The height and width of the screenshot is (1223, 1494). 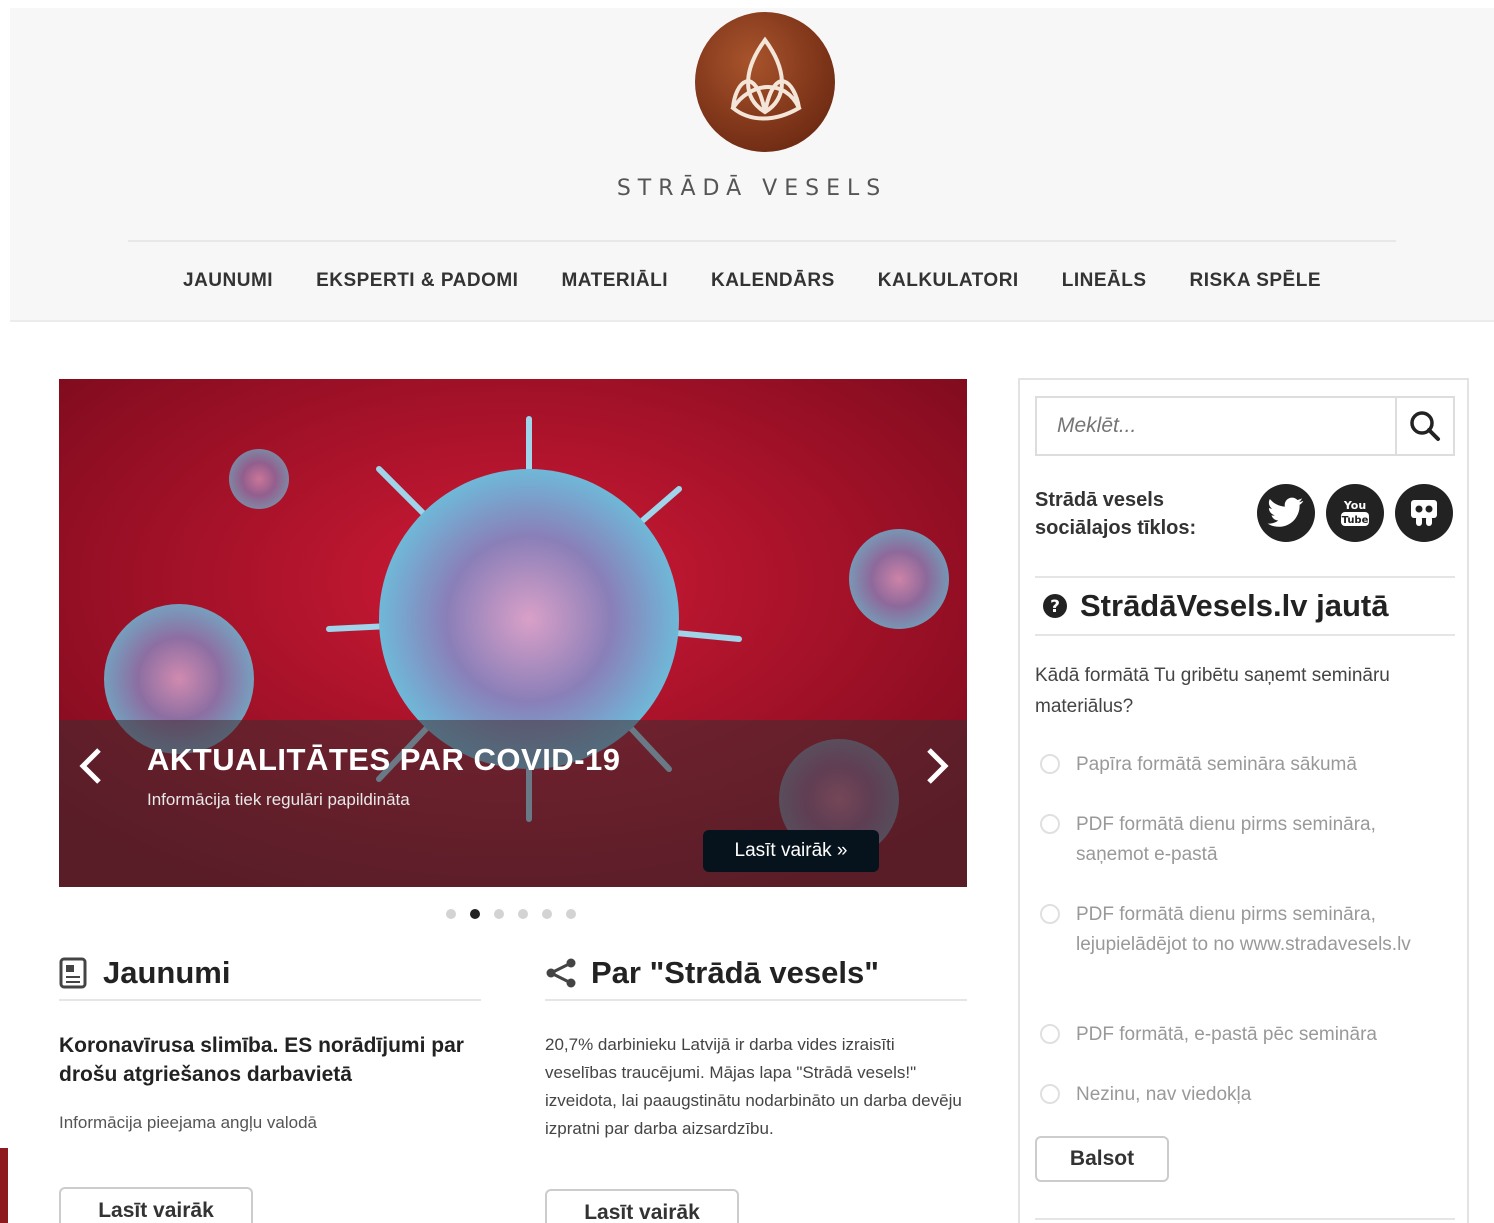 What do you see at coordinates (614, 281) in the screenshot?
I see `nav-item-materiali: MATERIĀLI` at bounding box center [614, 281].